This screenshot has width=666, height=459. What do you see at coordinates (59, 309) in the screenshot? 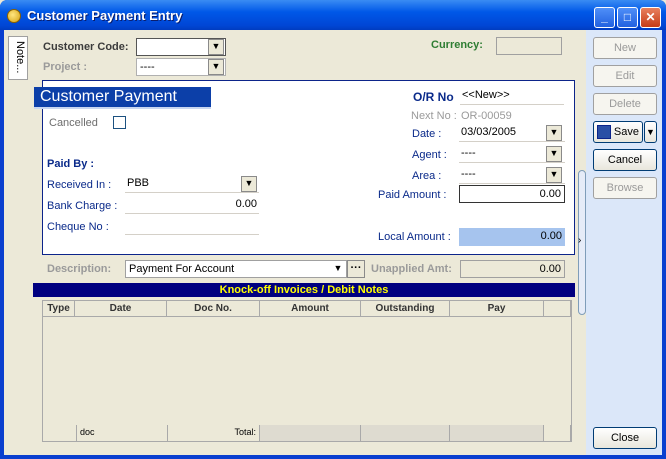
I see `column-header-type: Type` at bounding box center [59, 309].